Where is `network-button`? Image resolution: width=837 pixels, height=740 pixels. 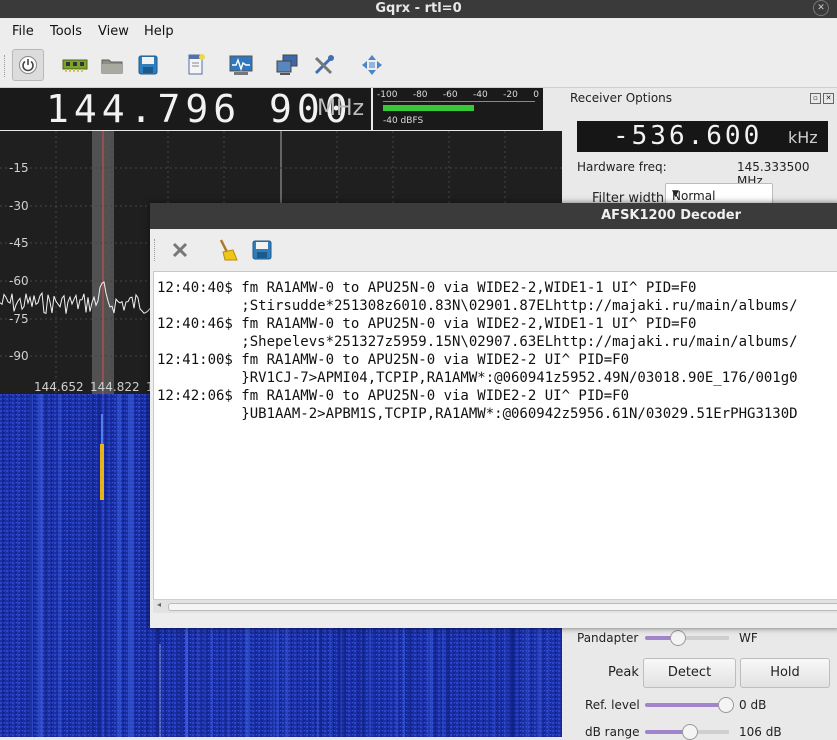
network-button is located at coordinates (287, 65).